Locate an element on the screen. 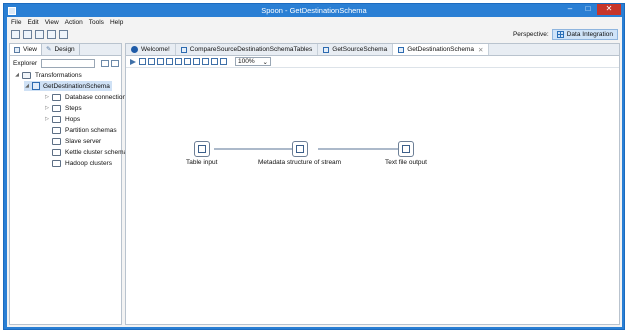  menu-view: View is located at coordinates (52, 22).